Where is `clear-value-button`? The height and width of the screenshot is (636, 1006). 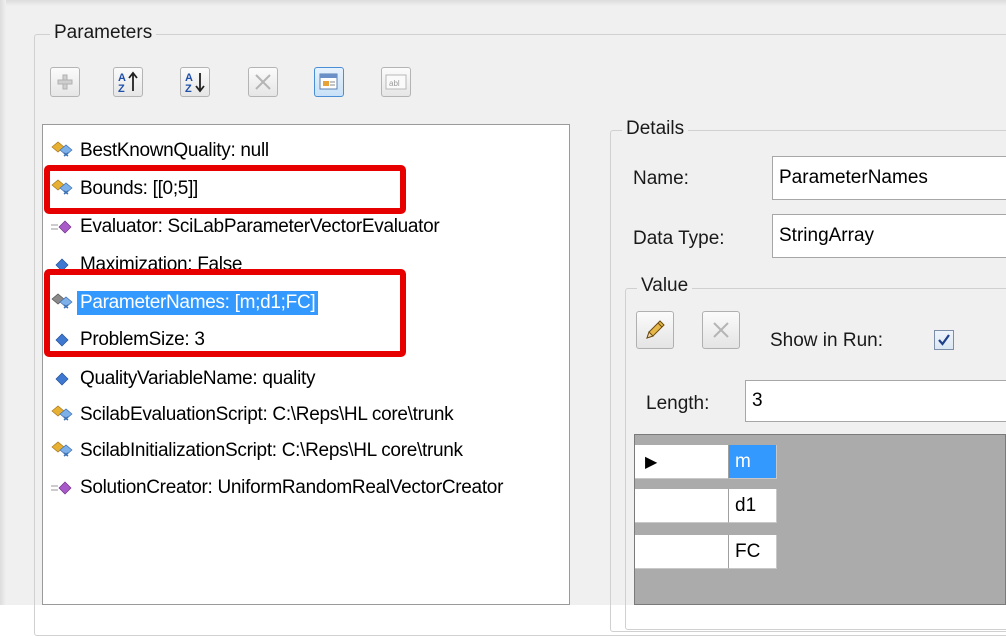 clear-value-button is located at coordinates (721, 330).